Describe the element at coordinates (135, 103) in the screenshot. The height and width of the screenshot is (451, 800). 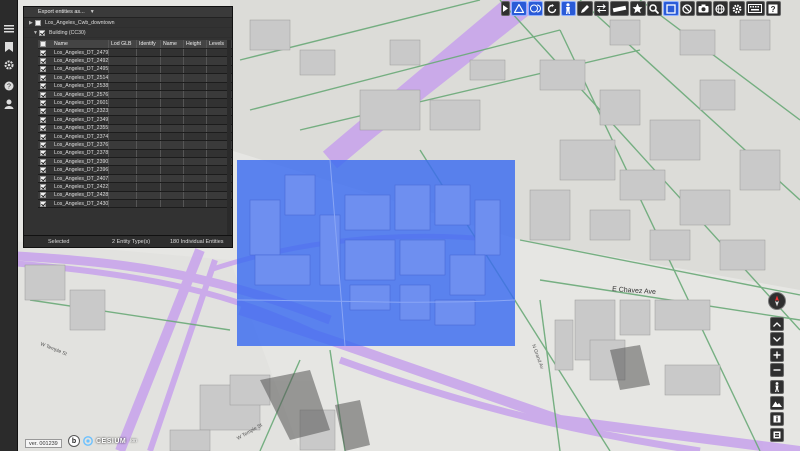
I see `table-row: Los_Angeles_DT_2601` at that location.